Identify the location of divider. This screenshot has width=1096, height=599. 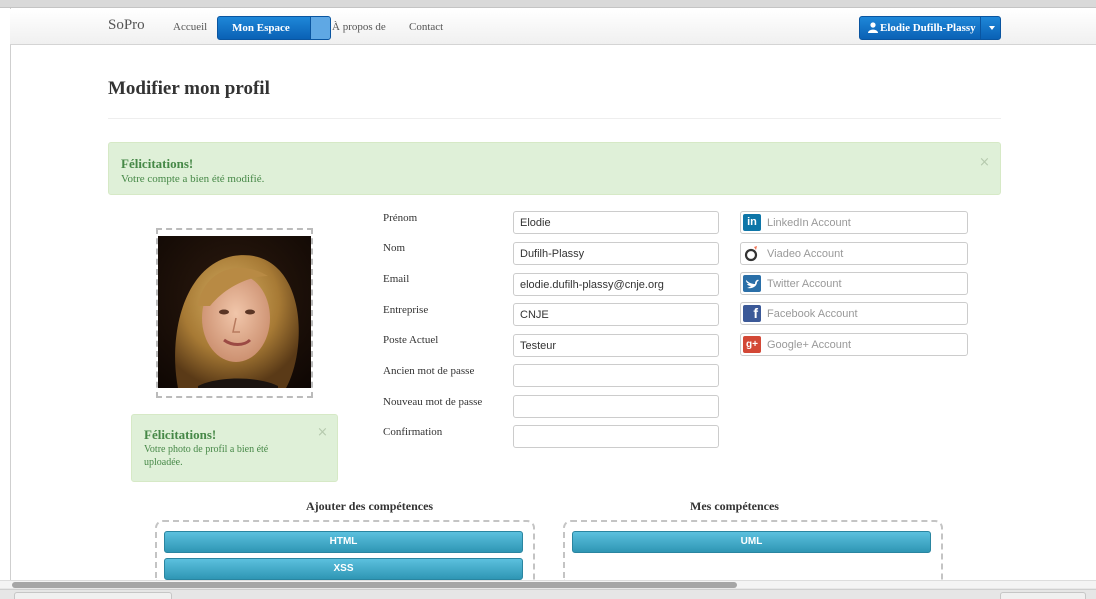
(554, 118).